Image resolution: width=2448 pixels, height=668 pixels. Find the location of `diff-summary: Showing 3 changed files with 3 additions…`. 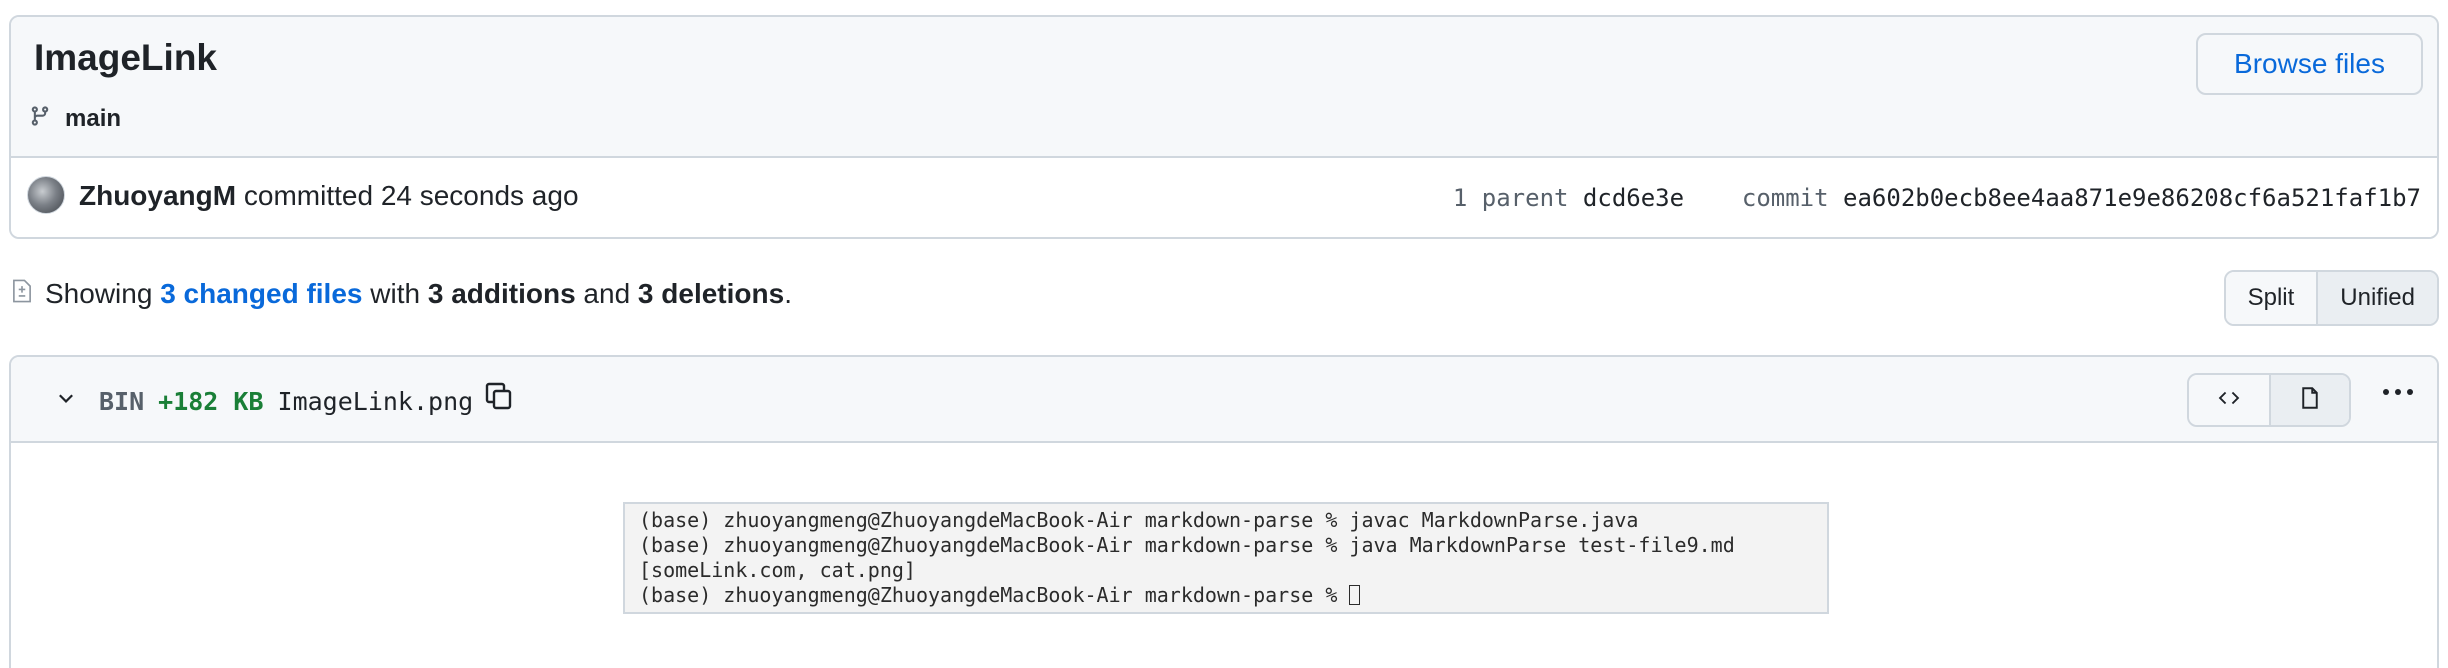

diff-summary: Showing 3 changed files with 3 additions… is located at coordinates (400, 293).